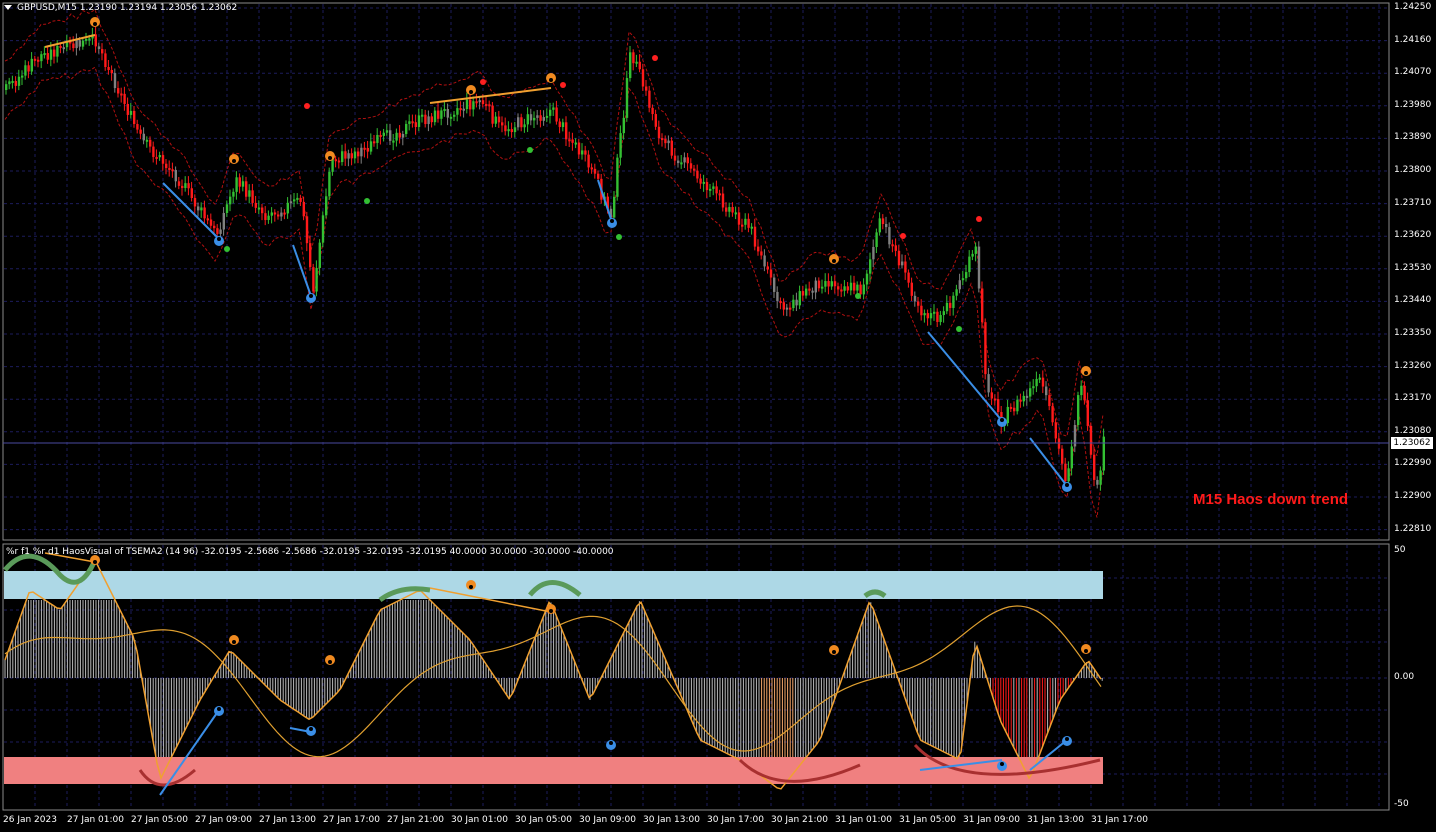 The height and width of the screenshot is (832, 1436). What do you see at coordinates (991, 820) in the screenshot?
I see `time-tick-label: 31 Jan 09:00` at bounding box center [991, 820].